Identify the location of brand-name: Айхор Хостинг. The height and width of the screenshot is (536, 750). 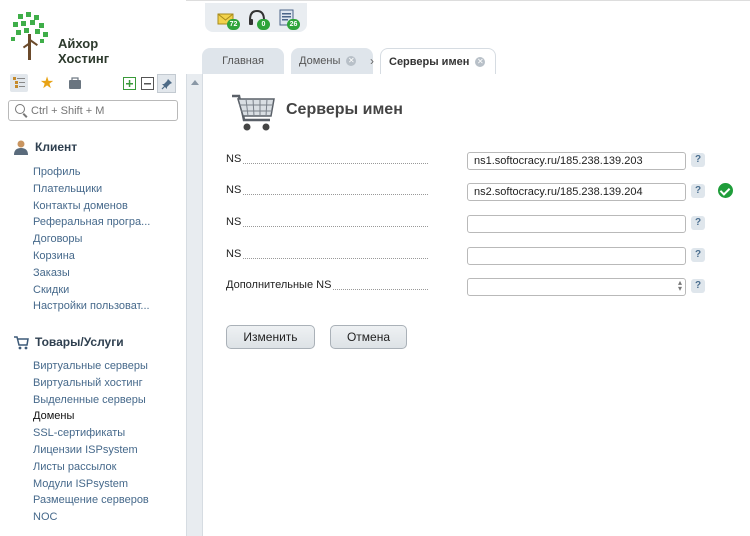
(83, 51).